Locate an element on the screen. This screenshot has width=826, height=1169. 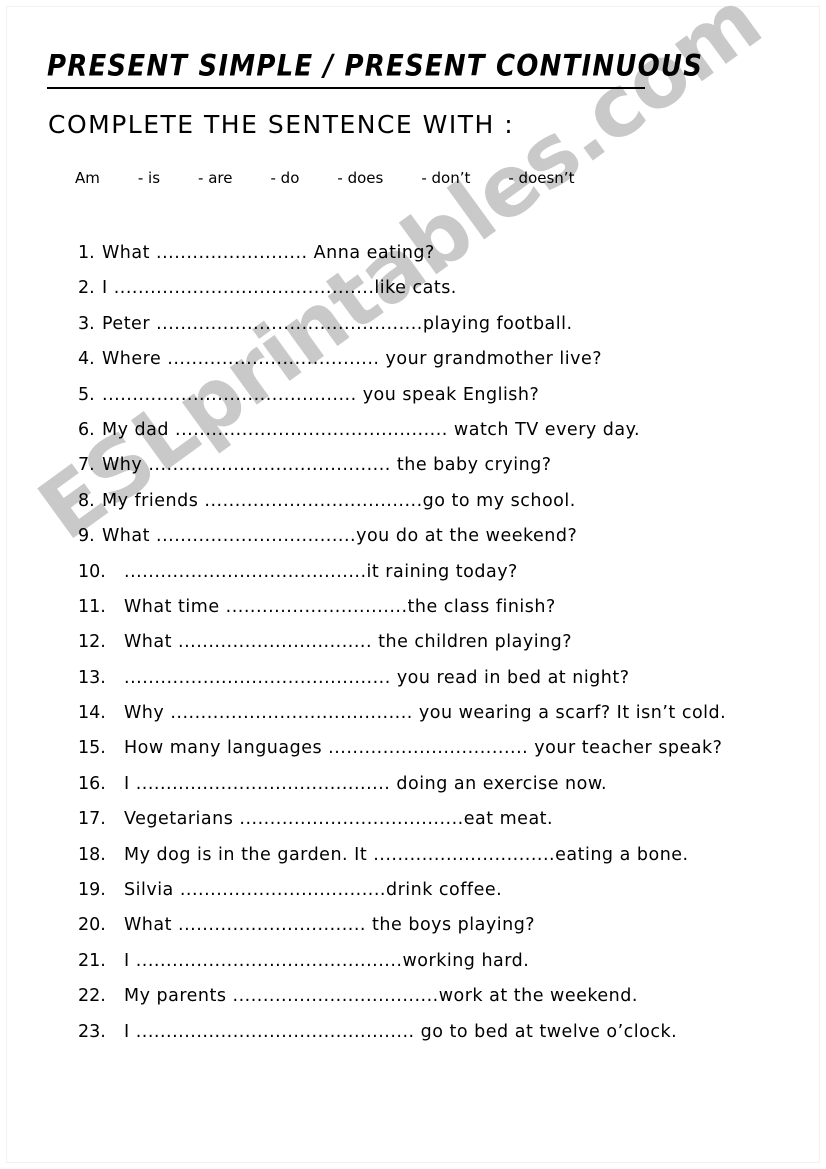
exercise-number: 15. is located at coordinates (92, 748).